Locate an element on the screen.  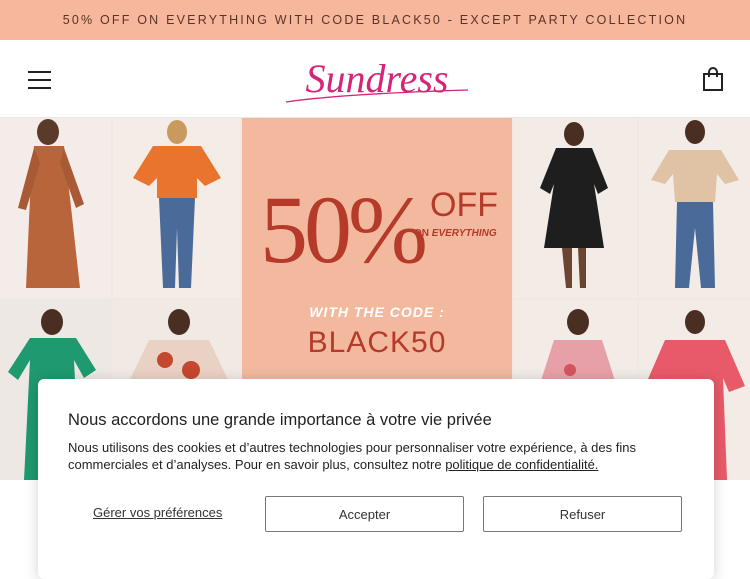
promo-on-everything: ON EVERYTHING is located at coordinates (455, 233).